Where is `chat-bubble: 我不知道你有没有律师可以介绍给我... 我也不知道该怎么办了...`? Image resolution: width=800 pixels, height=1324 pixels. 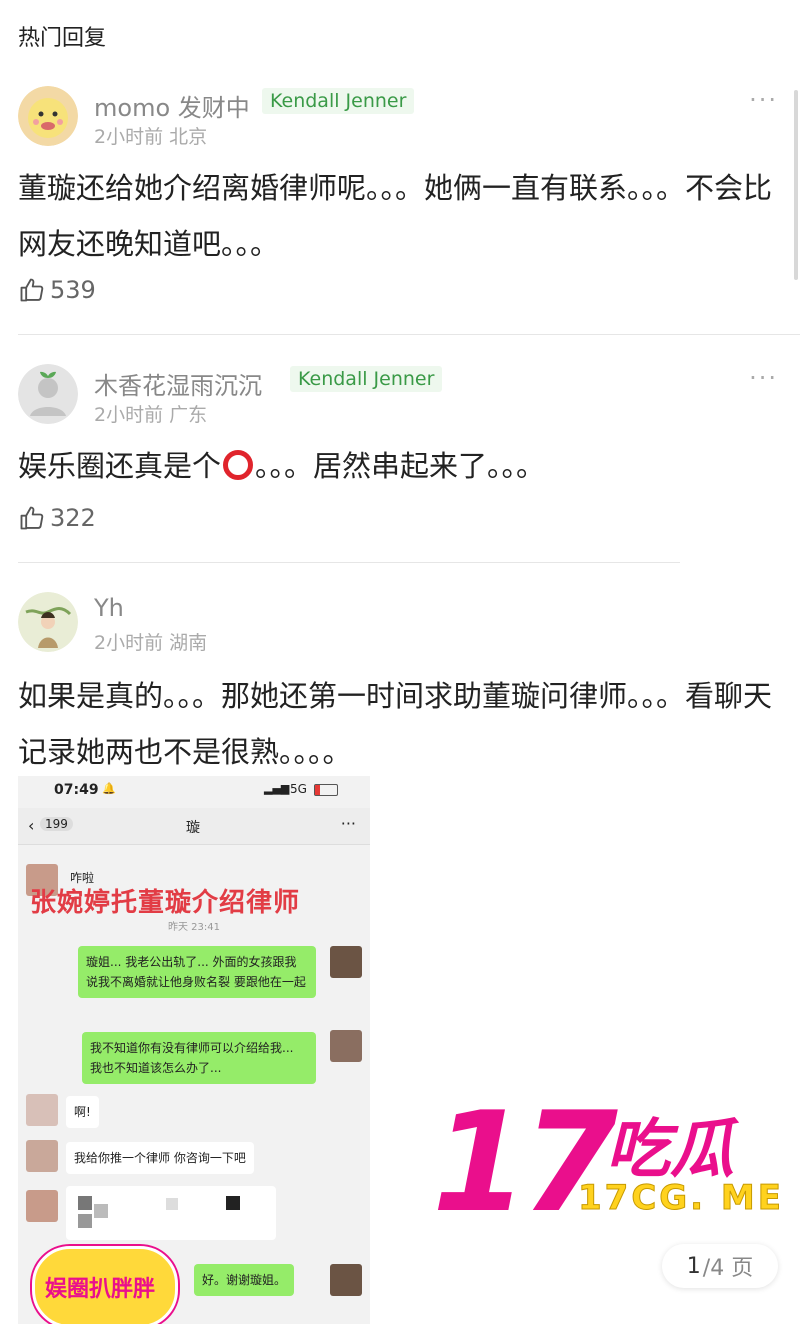 chat-bubble: 我不知道你有没有律师可以介绍给我... 我也不知道该怎么办了... is located at coordinates (199, 1058).